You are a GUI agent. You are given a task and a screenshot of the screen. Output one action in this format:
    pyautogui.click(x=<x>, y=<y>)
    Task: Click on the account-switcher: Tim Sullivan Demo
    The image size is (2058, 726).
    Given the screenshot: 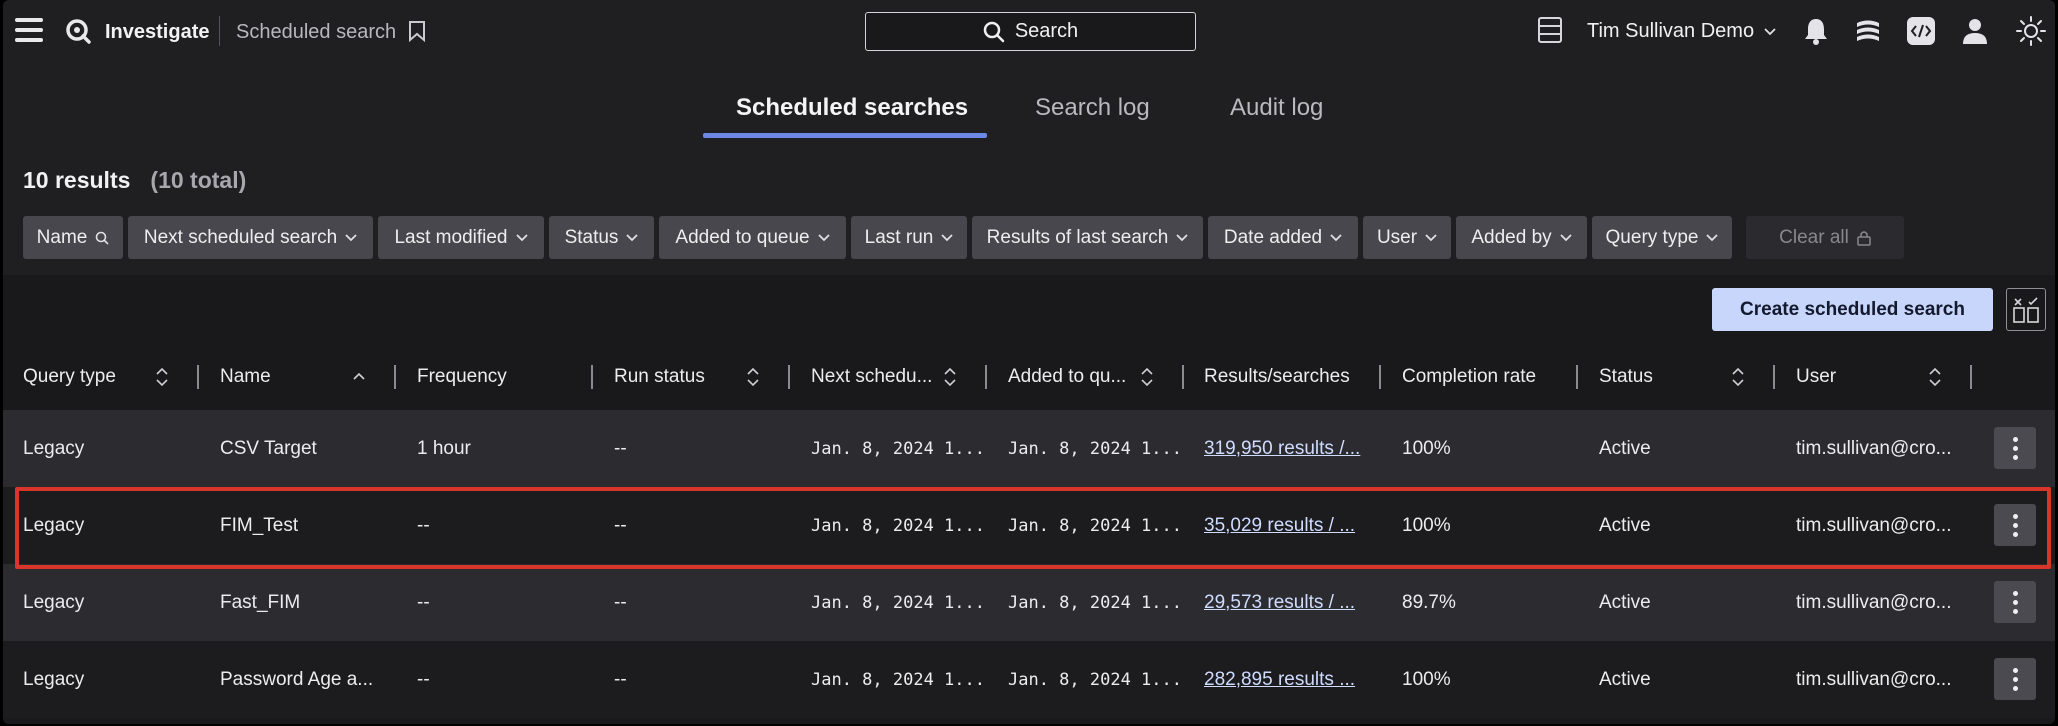 What is the action you would take?
    pyautogui.click(x=1681, y=31)
    